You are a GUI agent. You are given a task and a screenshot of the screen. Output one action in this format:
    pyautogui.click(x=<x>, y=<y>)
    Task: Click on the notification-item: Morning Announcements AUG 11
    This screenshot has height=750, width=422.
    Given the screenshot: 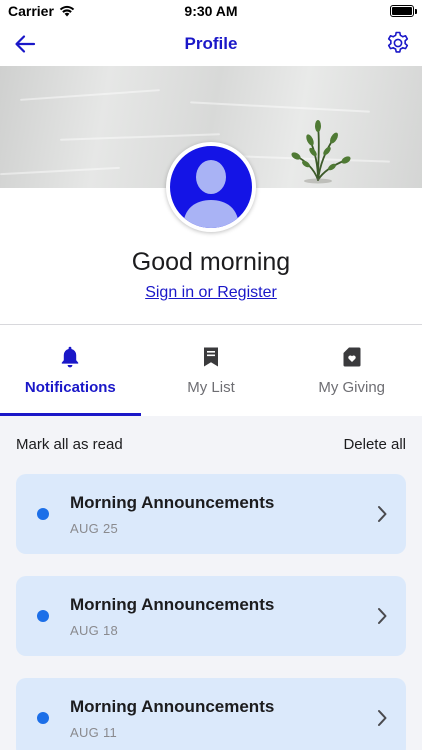 What is the action you would take?
    pyautogui.click(x=211, y=714)
    